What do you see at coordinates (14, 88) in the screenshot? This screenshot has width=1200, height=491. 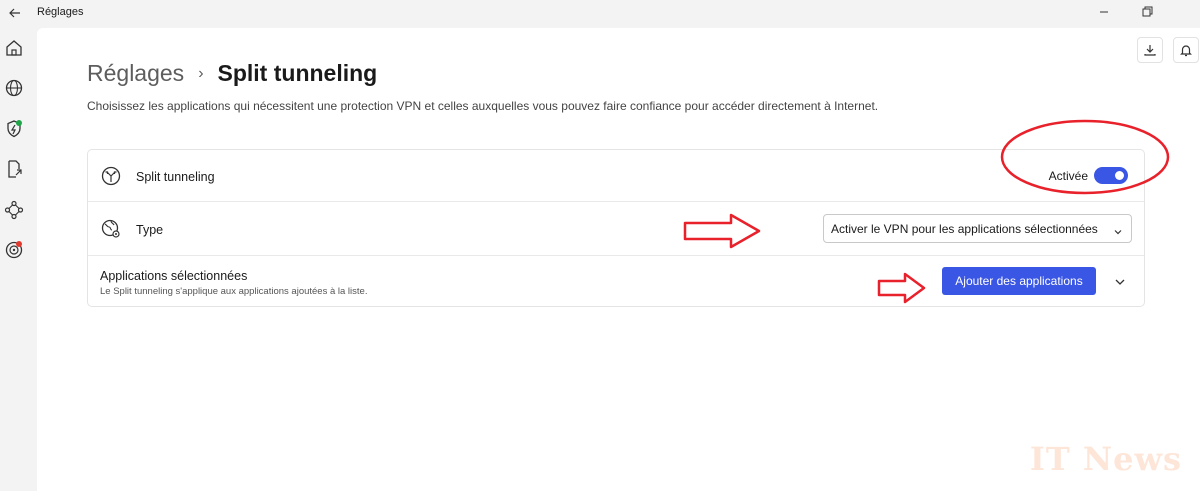 I see `globe-icon` at bounding box center [14, 88].